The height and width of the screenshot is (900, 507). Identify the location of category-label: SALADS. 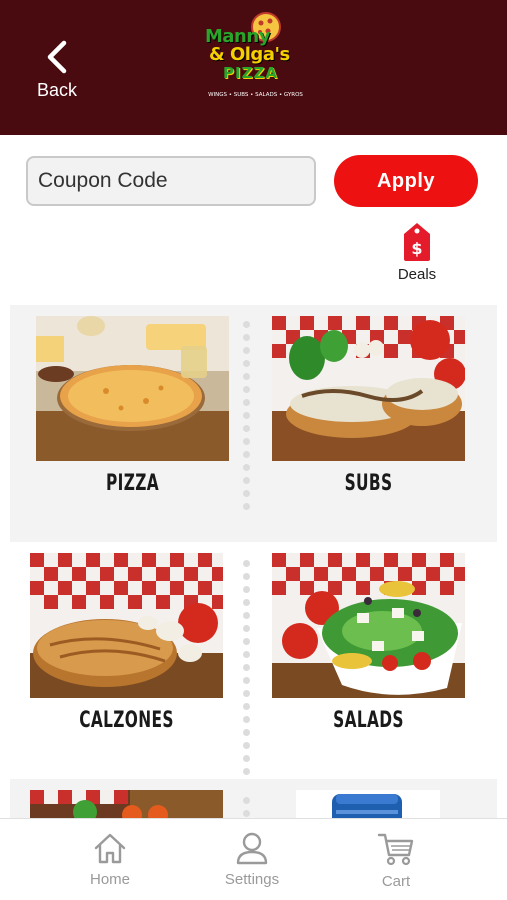
(368, 720).